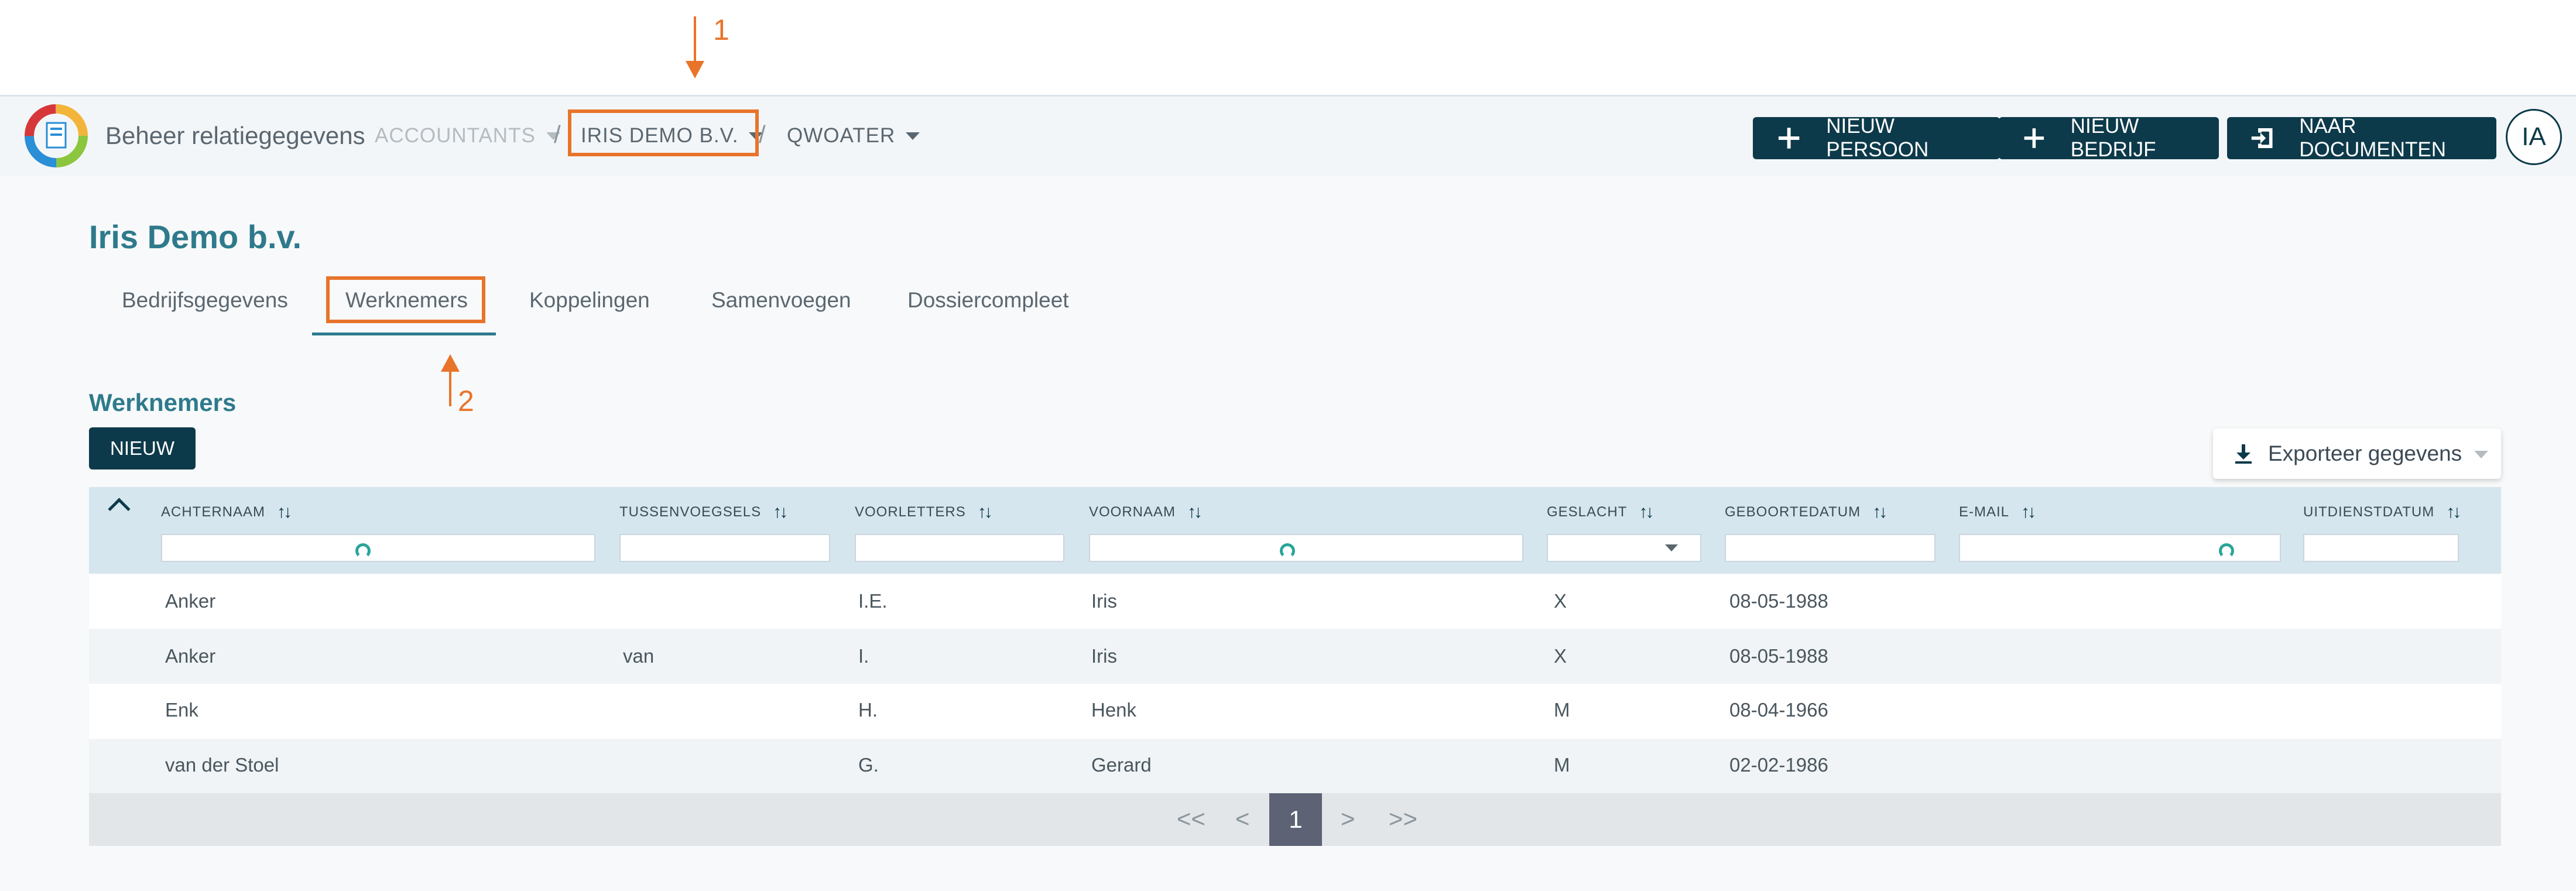 This screenshot has height=891, width=2576. What do you see at coordinates (959, 548) in the screenshot?
I see `filter-voorletters-input` at bounding box center [959, 548].